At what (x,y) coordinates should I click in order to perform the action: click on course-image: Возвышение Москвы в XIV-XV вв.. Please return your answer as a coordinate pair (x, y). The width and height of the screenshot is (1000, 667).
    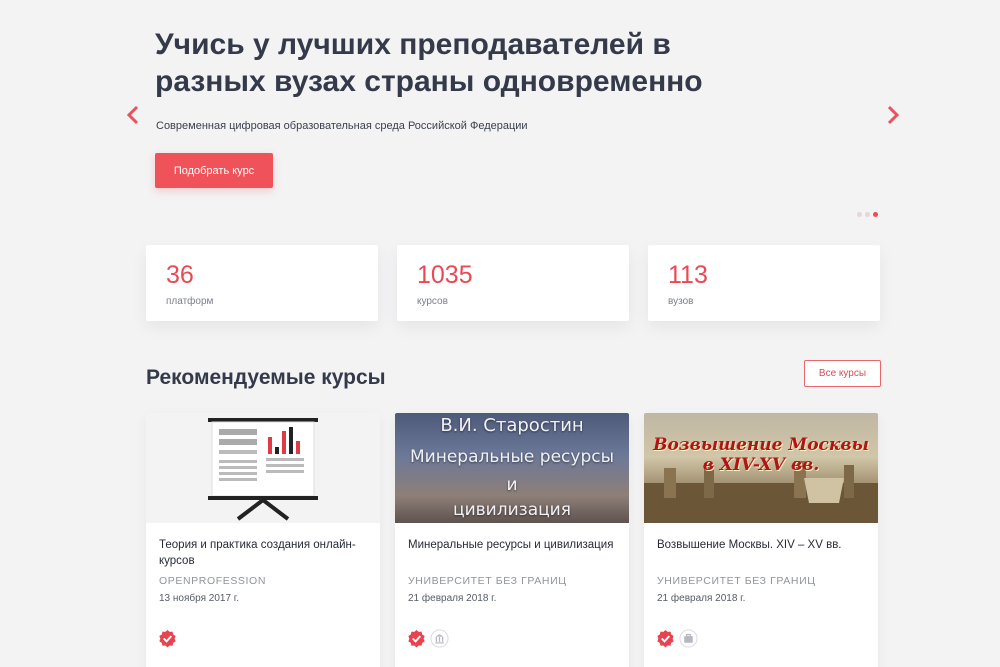
    Looking at the image, I should click on (761, 468).